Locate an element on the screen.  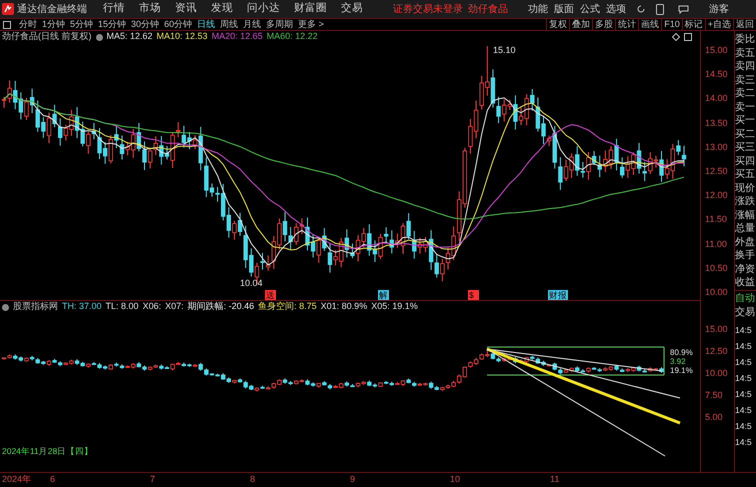
low-price-label: 10.04 is located at coordinates (251, 283).